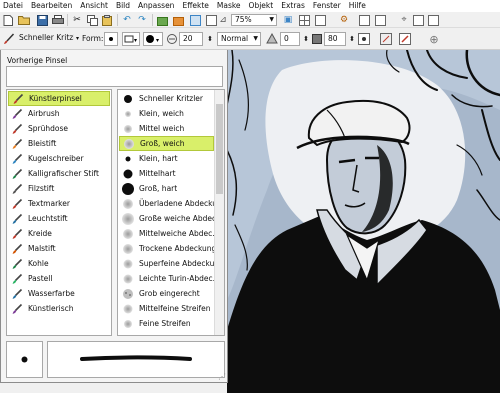 This screenshot has height=393, width=500. What do you see at coordinates (166, 248) in the screenshot?
I see `brush-variant-item: Trockene Abdeckung` at bounding box center [166, 248].